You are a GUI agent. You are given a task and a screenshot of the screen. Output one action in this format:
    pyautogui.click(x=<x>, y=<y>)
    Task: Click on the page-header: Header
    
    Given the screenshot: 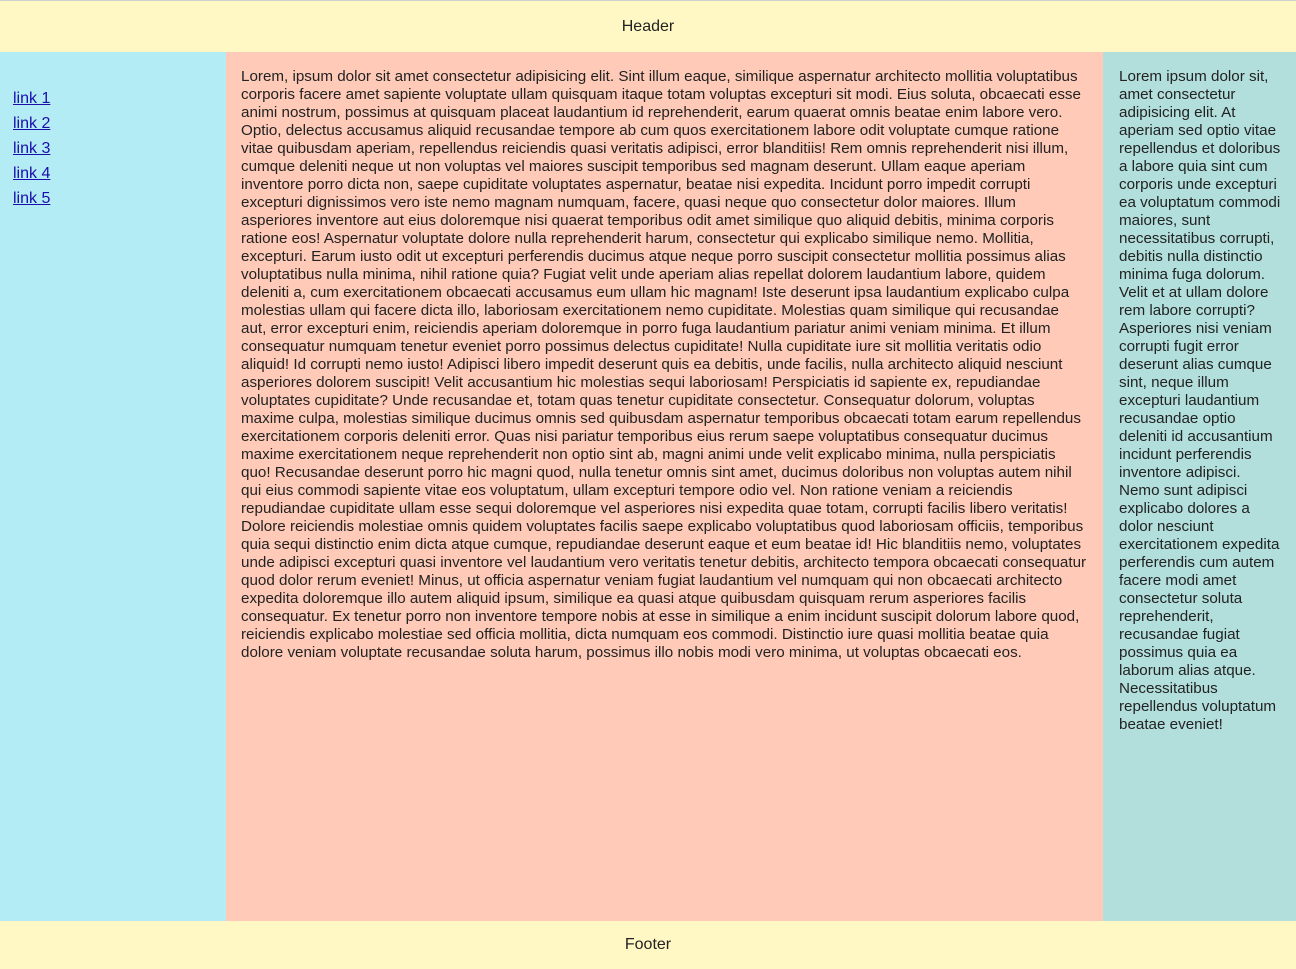 What is the action you would take?
    pyautogui.click(x=648, y=26)
    